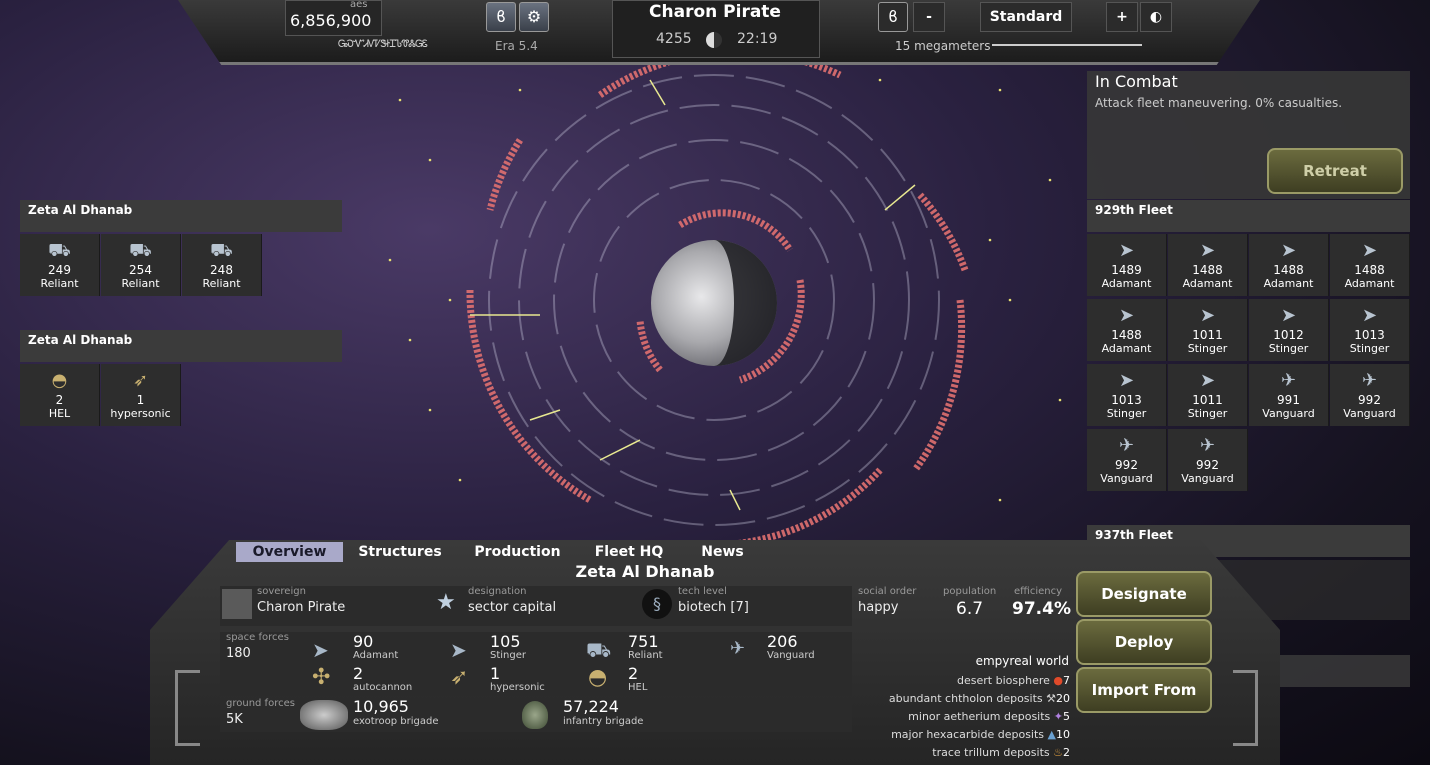  I want to click on resource-row: minor aetherium deposits ✦5, so click(975, 716).